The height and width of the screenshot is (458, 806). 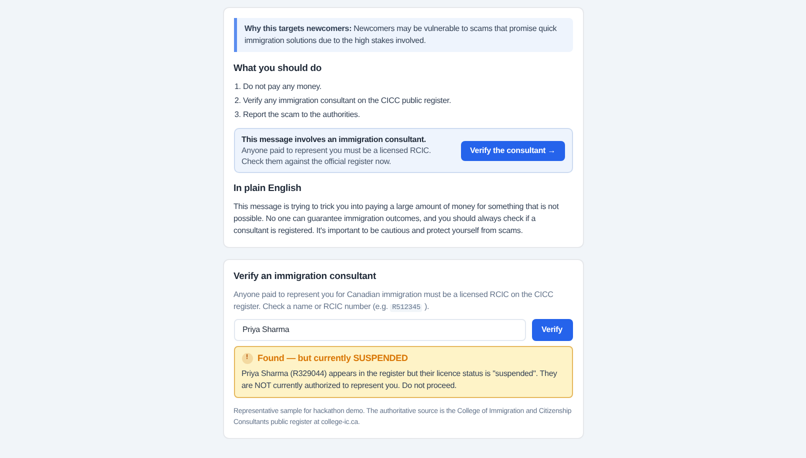 What do you see at coordinates (334, 140) in the screenshot?
I see `callout-title: This message involves an immigration consultant.` at bounding box center [334, 140].